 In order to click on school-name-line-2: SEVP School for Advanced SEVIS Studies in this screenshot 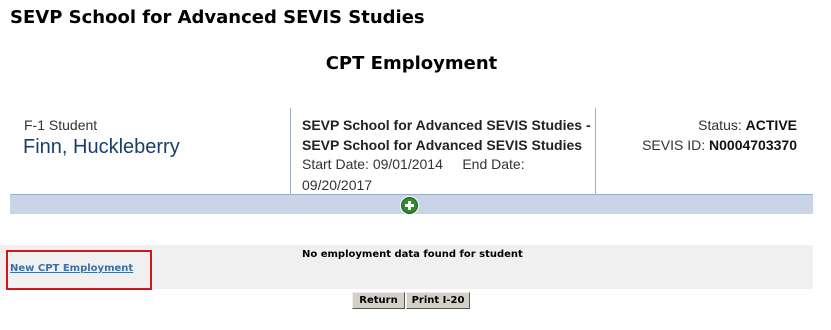, I will do `click(442, 145)`.